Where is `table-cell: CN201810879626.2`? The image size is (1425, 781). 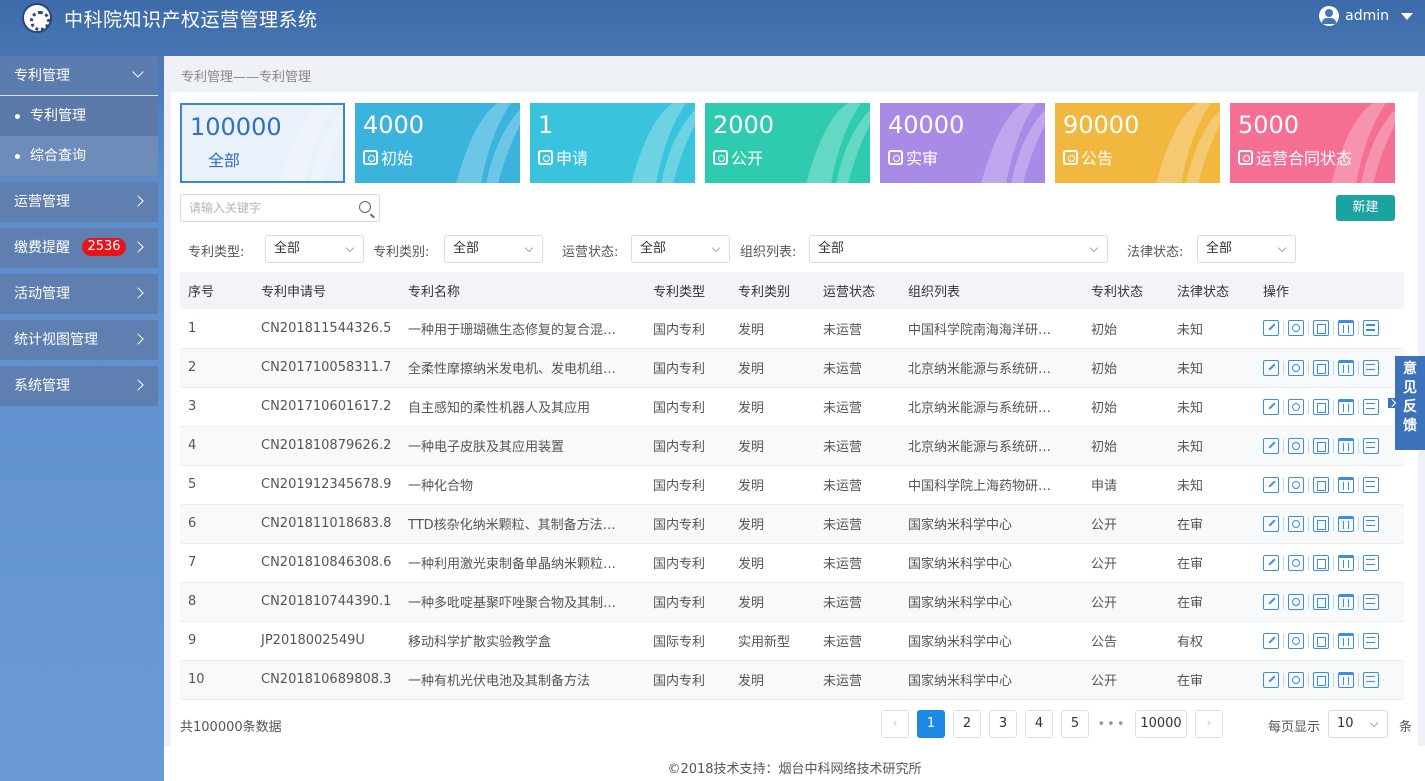
table-cell: CN201810879626.2 is located at coordinates (326, 446).